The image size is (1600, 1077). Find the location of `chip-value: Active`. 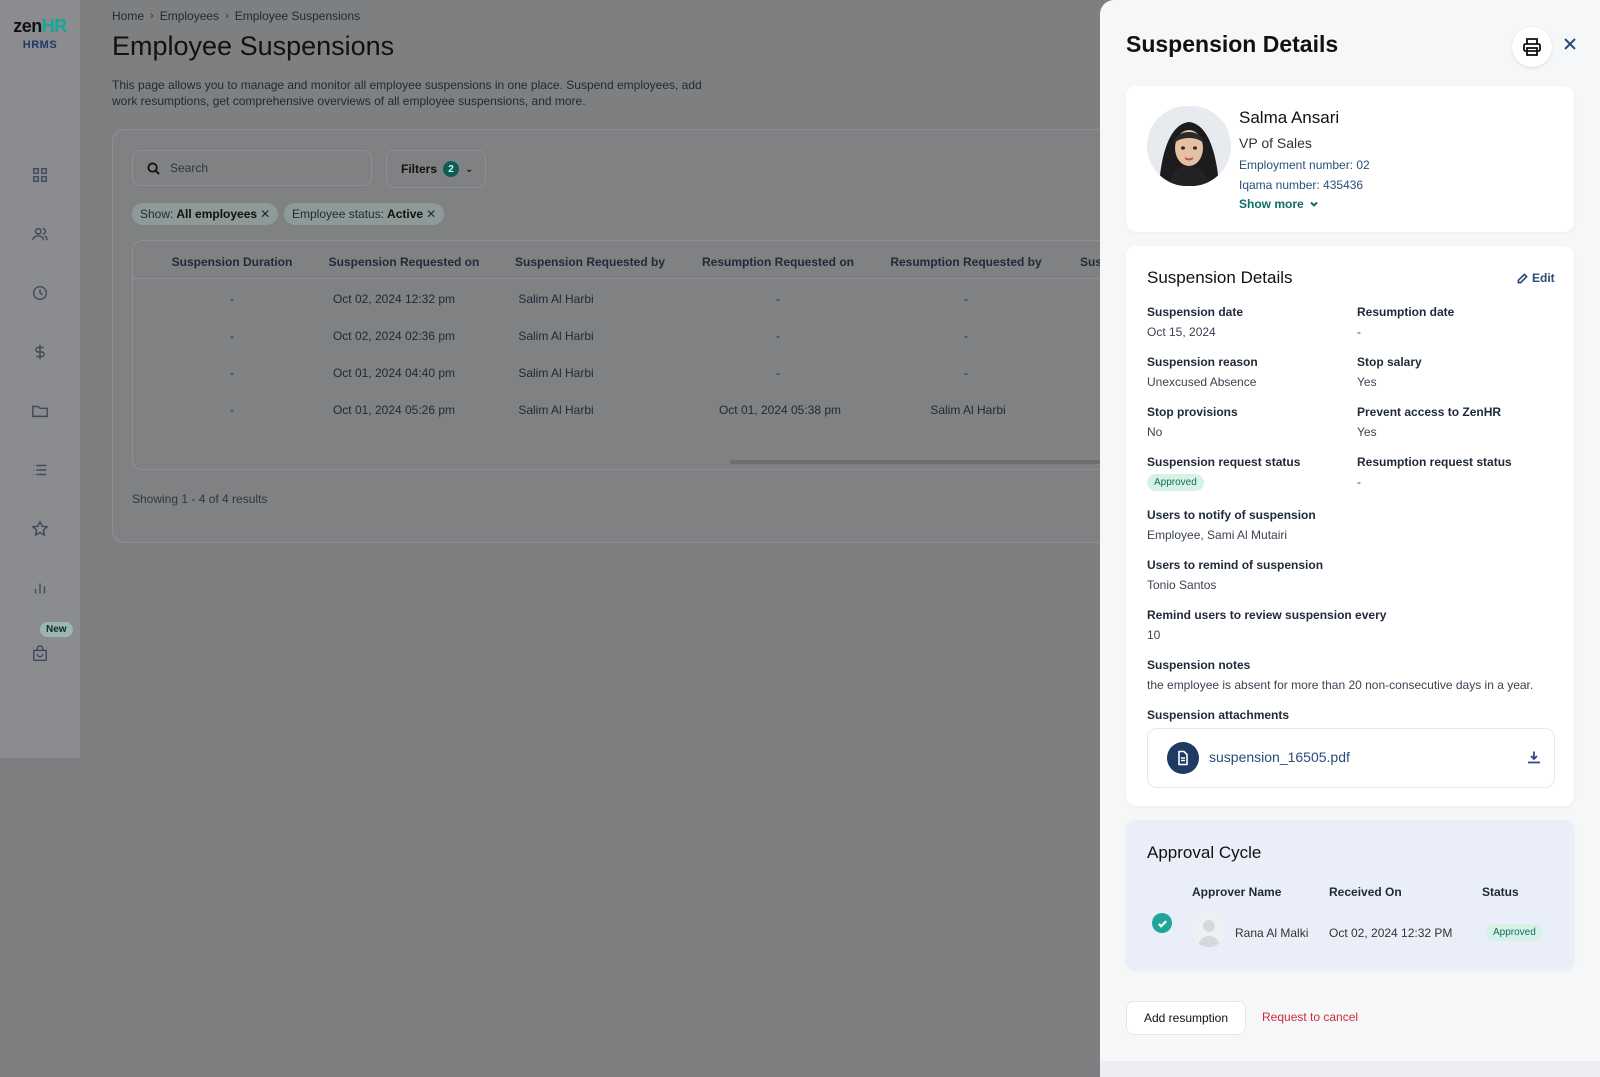

chip-value: Active is located at coordinates (405, 214).